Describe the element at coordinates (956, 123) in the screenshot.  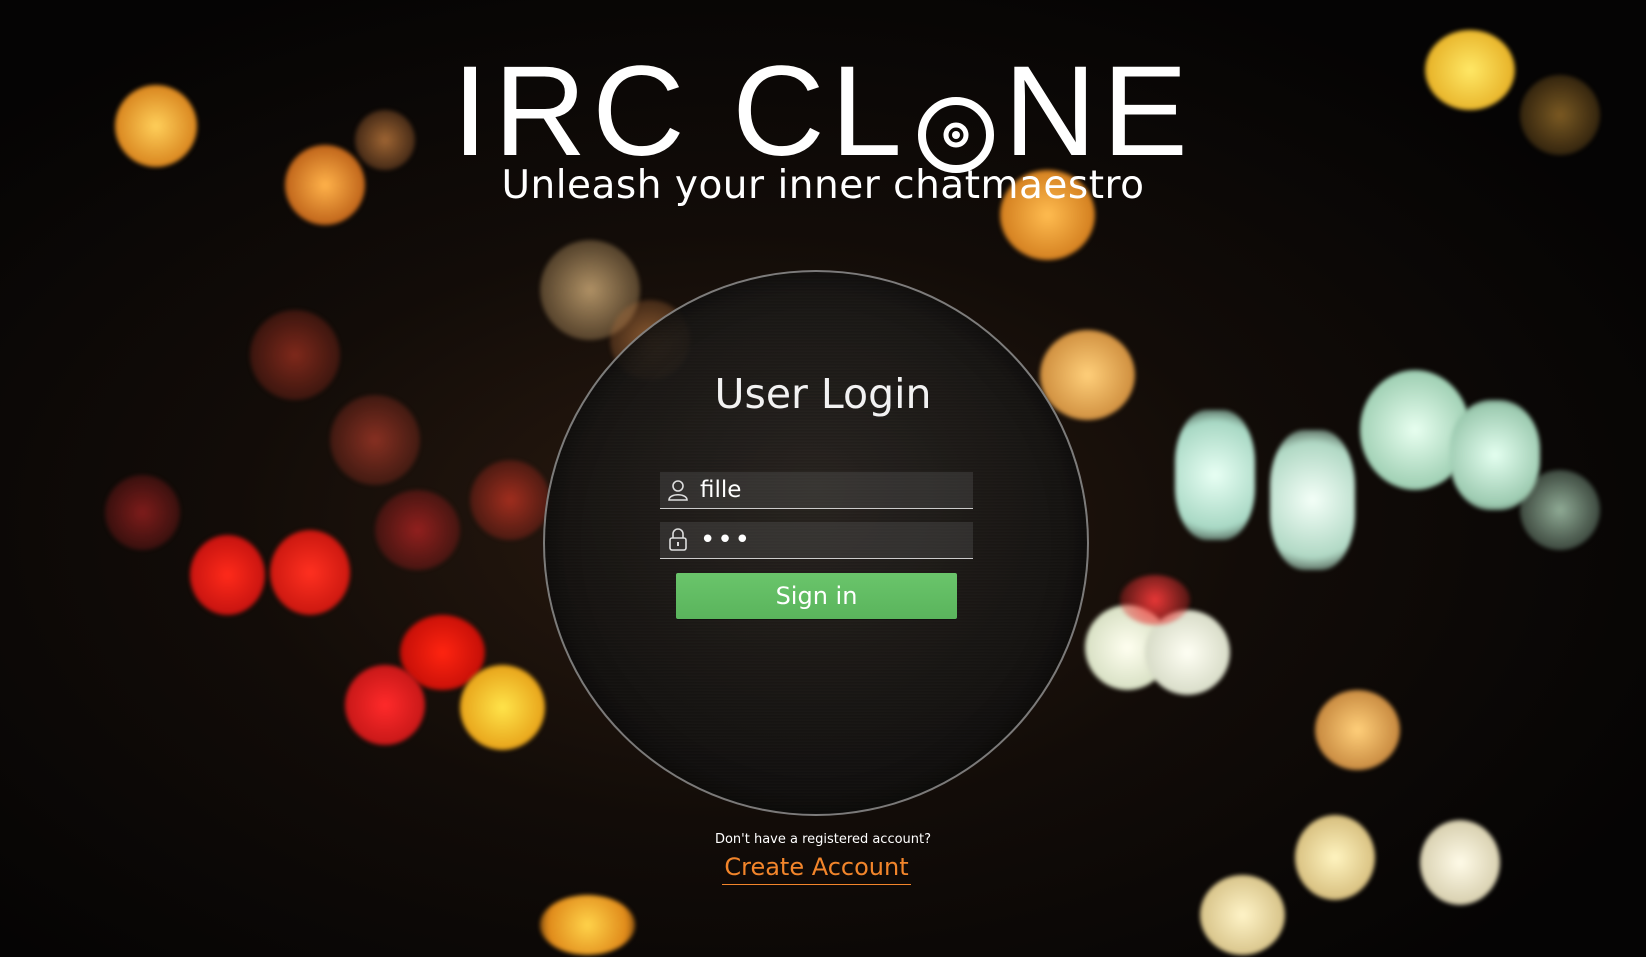
I see `chat-bubble-logo-icon` at that location.